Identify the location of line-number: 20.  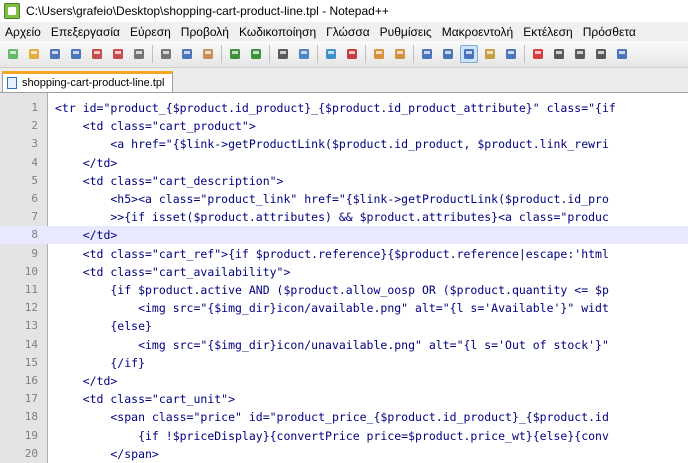
(31, 453).